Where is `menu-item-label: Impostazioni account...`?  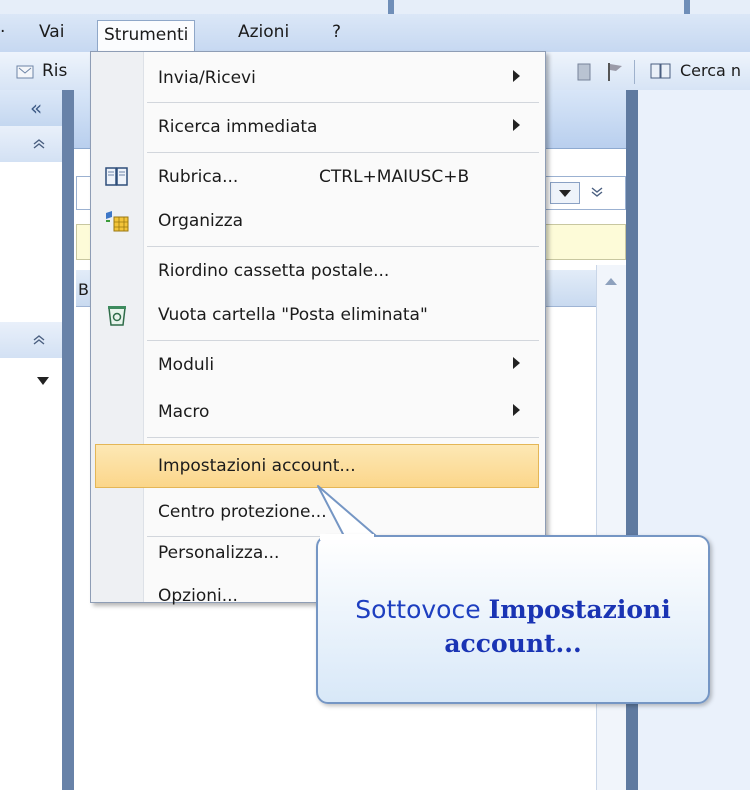 menu-item-label: Impostazioni account... is located at coordinates (257, 466).